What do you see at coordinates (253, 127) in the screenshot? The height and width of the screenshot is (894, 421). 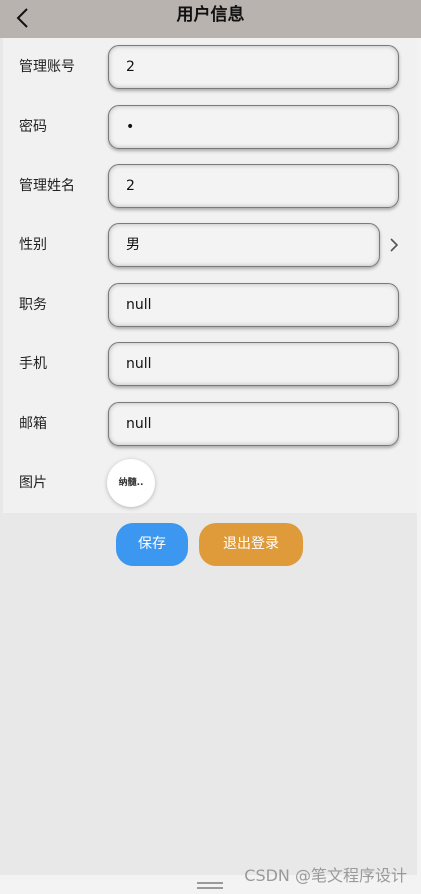 I see `password-input: •` at bounding box center [253, 127].